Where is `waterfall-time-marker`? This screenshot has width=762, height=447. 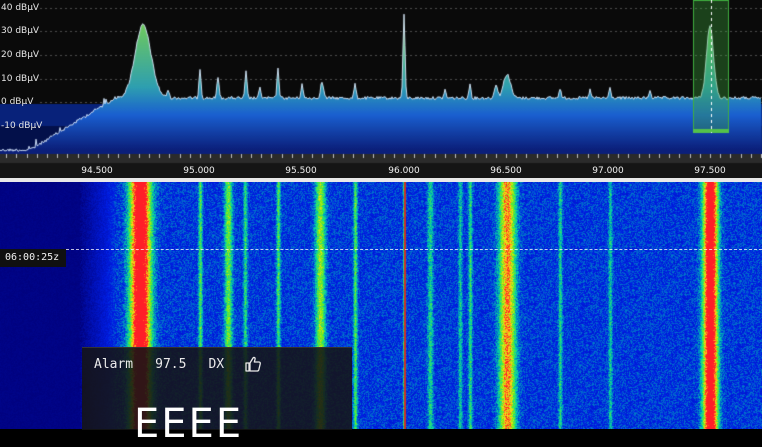
waterfall-time-marker is located at coordinates (414, 249).